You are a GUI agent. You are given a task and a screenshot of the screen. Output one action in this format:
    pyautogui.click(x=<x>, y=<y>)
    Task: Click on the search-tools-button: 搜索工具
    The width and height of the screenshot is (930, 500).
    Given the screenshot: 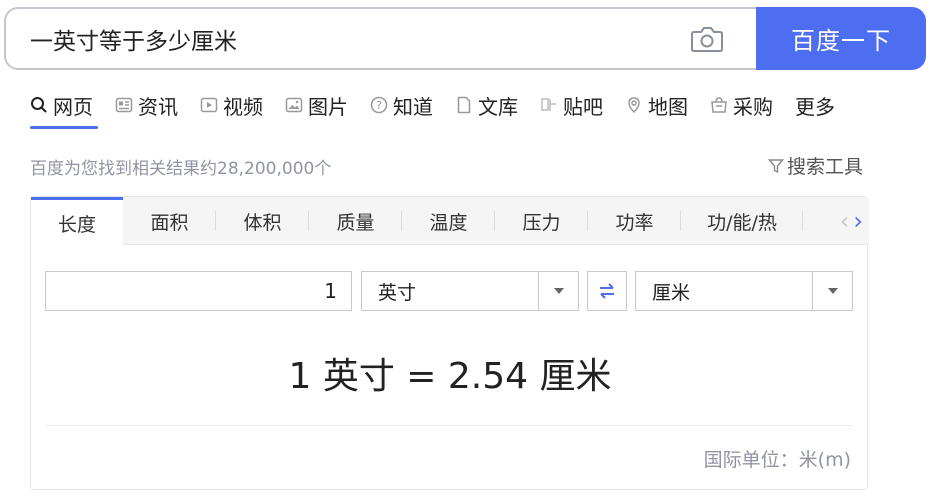 What is the action you would take?
    pyautogui.click(x=815, y=165)
    